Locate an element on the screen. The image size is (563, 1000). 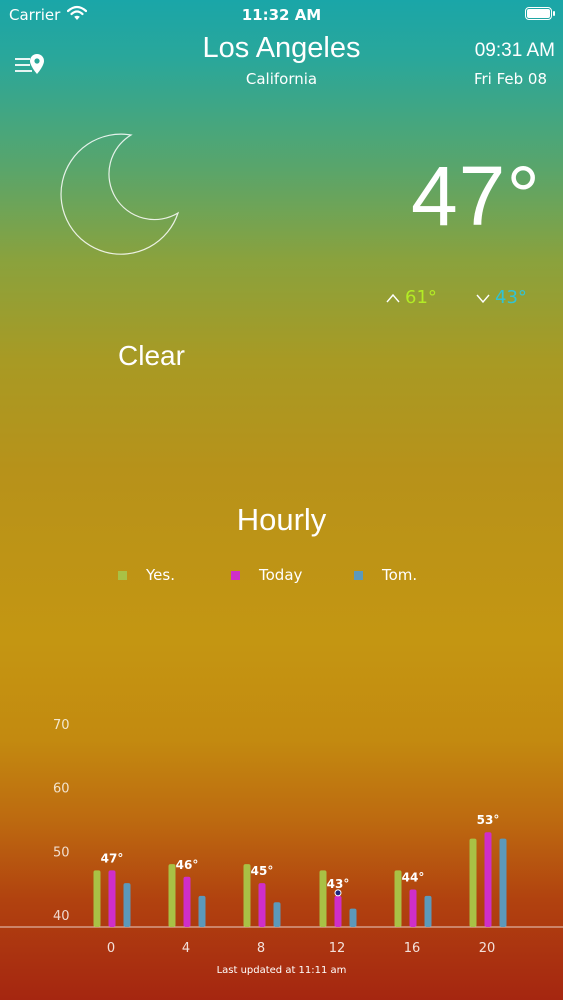
legend-swatch-tomorrow is located at coordinates (358, 575).